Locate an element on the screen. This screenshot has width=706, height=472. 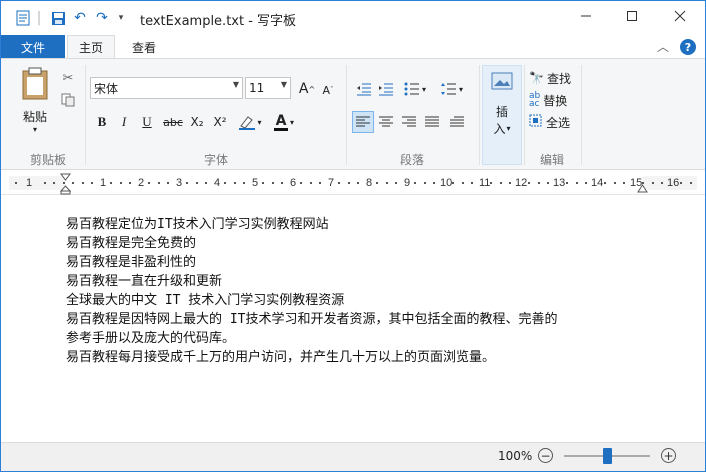
select-all-button: 全选 is located at coordinates (553, 122).